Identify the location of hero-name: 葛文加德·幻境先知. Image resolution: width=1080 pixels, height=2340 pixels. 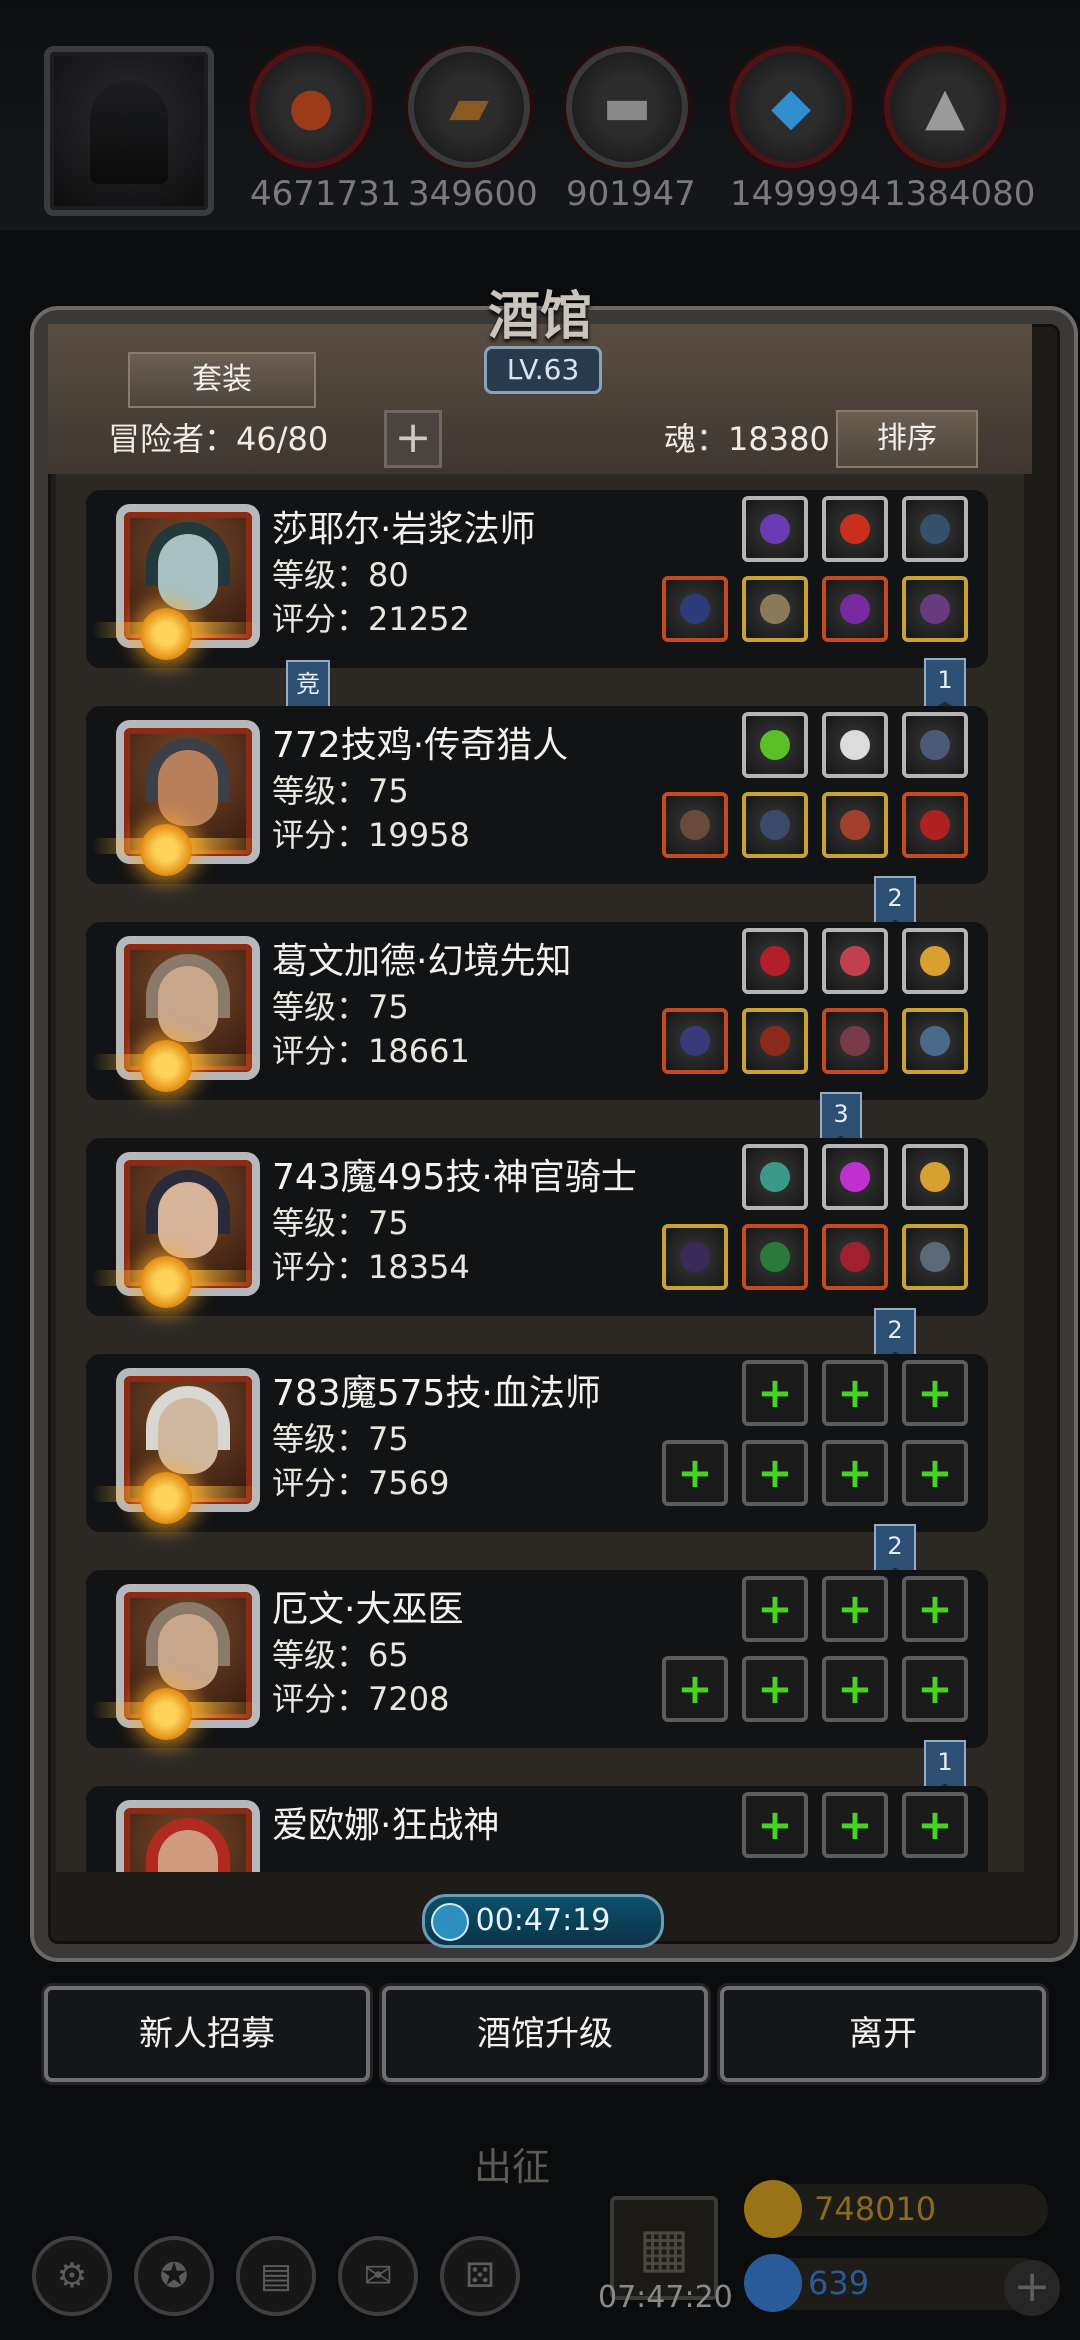
(422, 961).